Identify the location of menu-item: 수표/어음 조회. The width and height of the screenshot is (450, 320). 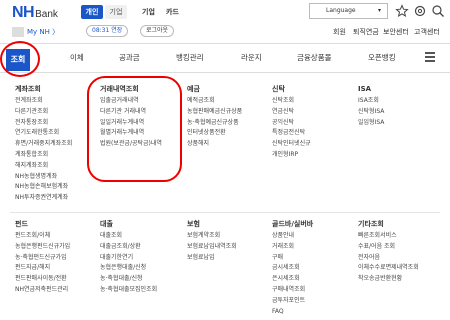
(388, 247).